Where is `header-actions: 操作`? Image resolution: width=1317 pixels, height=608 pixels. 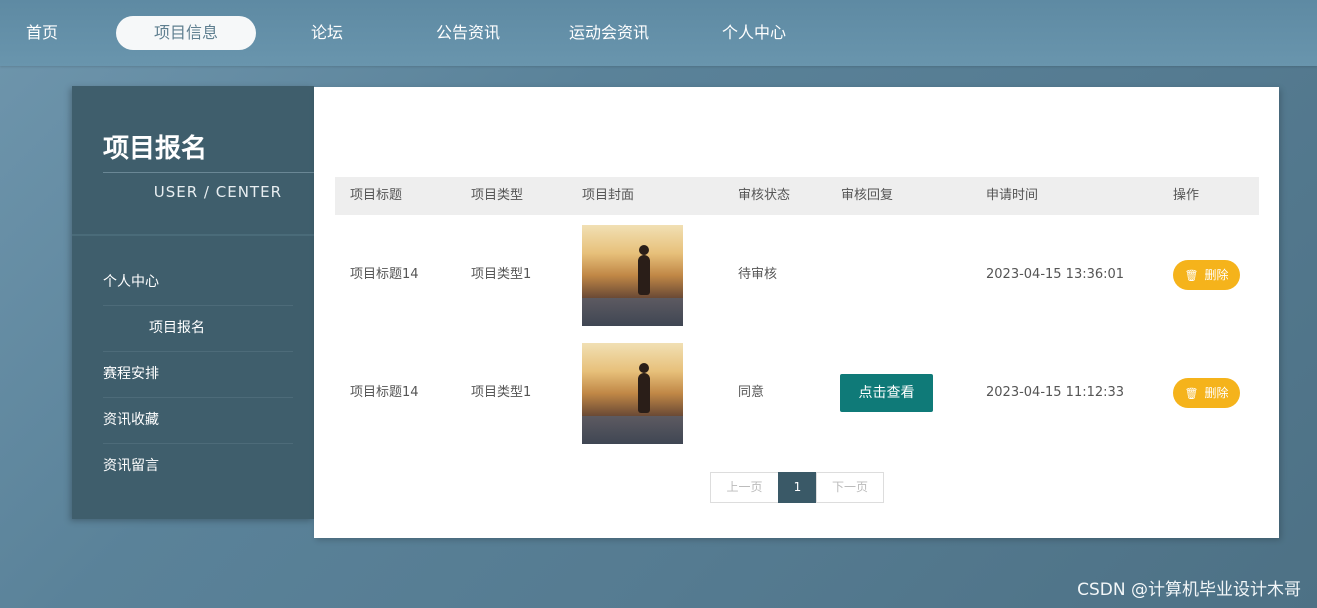 header-actions: 操作 is located at coordinates (1186, 195).